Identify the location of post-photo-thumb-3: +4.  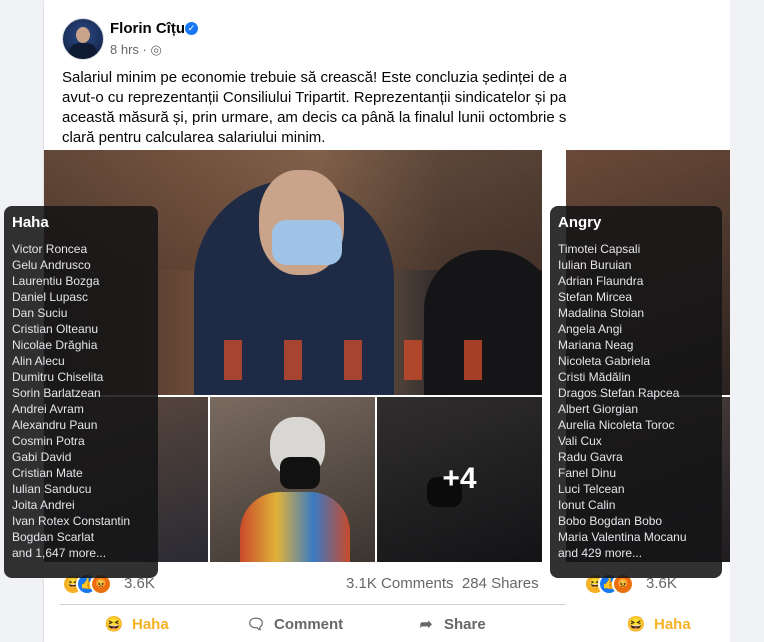
(459, 479).